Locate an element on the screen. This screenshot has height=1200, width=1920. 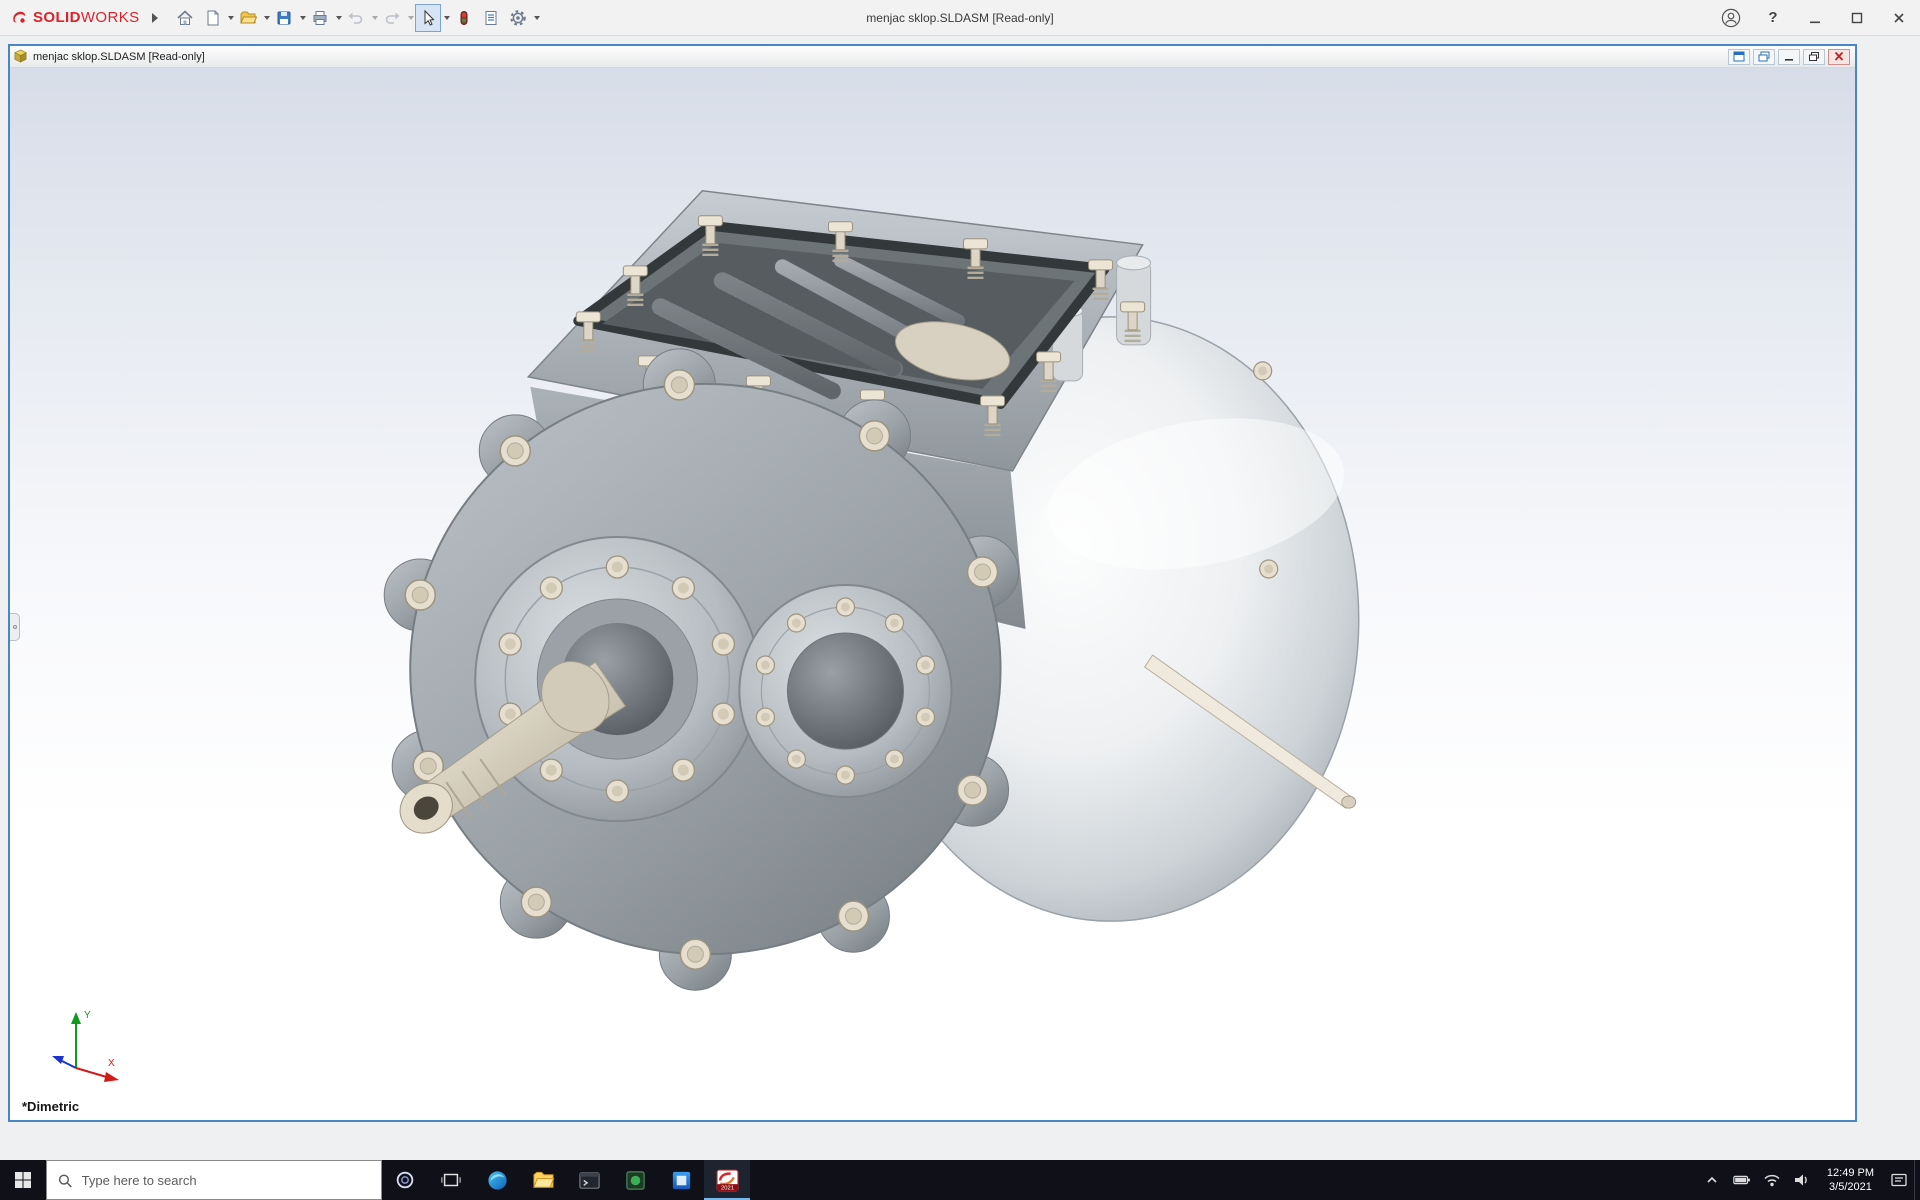
undo-caret-icon is located at coordinates (374, 17).